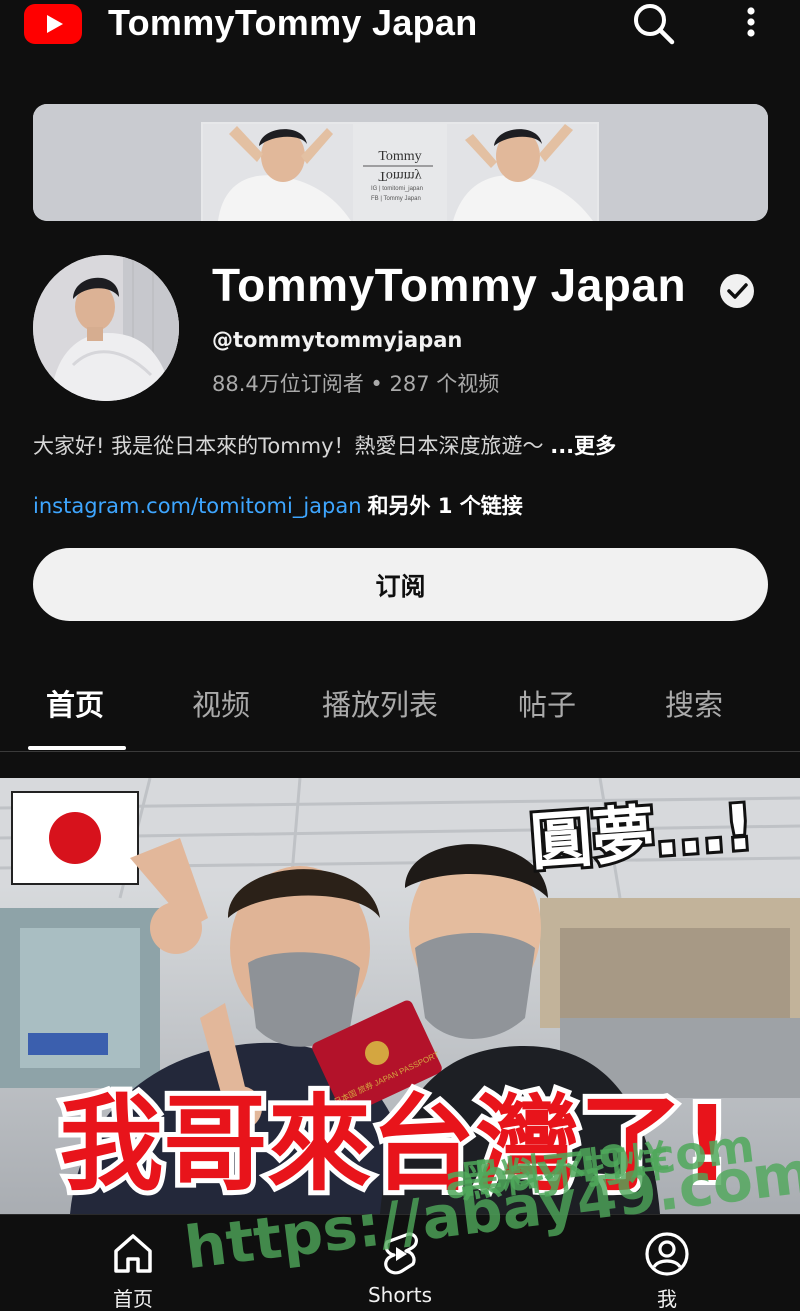 The height and width of the screenshot is (1311, 800). I want to click on watermark-overlay: https://abay49.com abay49.com, so click(490, 1201).